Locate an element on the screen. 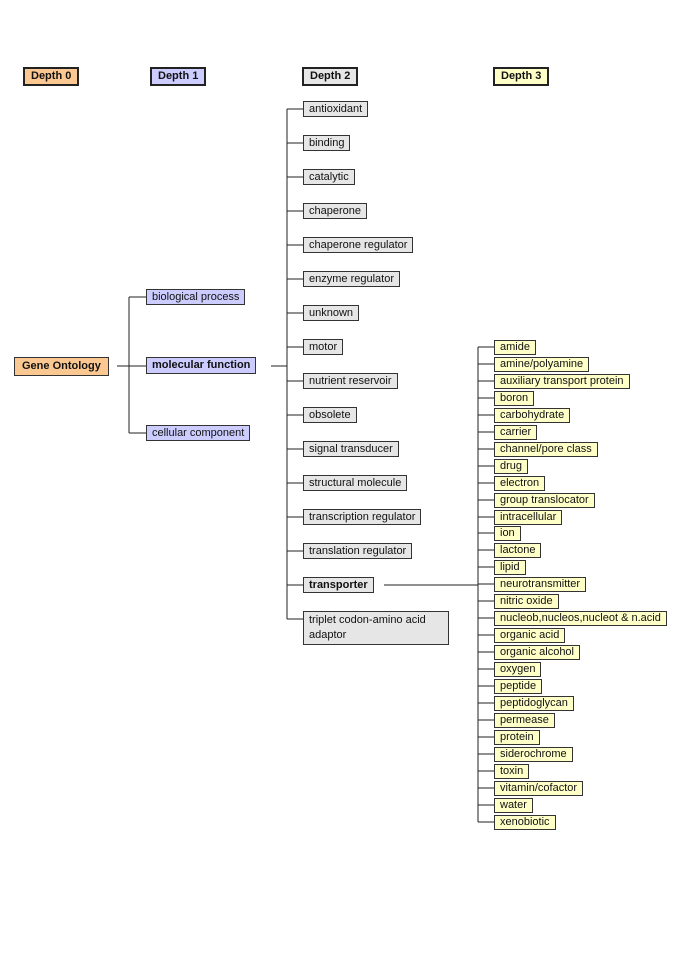  node-cellular-component: cellular component is located at coordinates (198, 433).